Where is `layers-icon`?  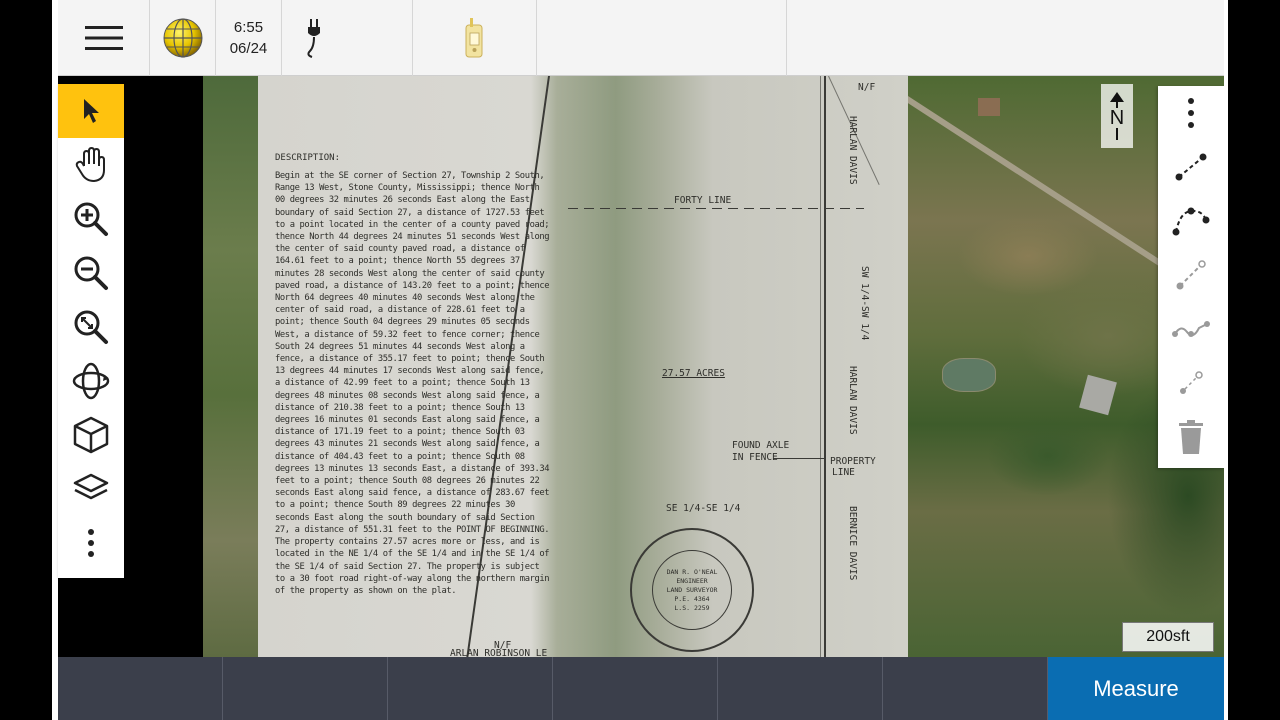 layers-icon is located at coordinates (91, 486).